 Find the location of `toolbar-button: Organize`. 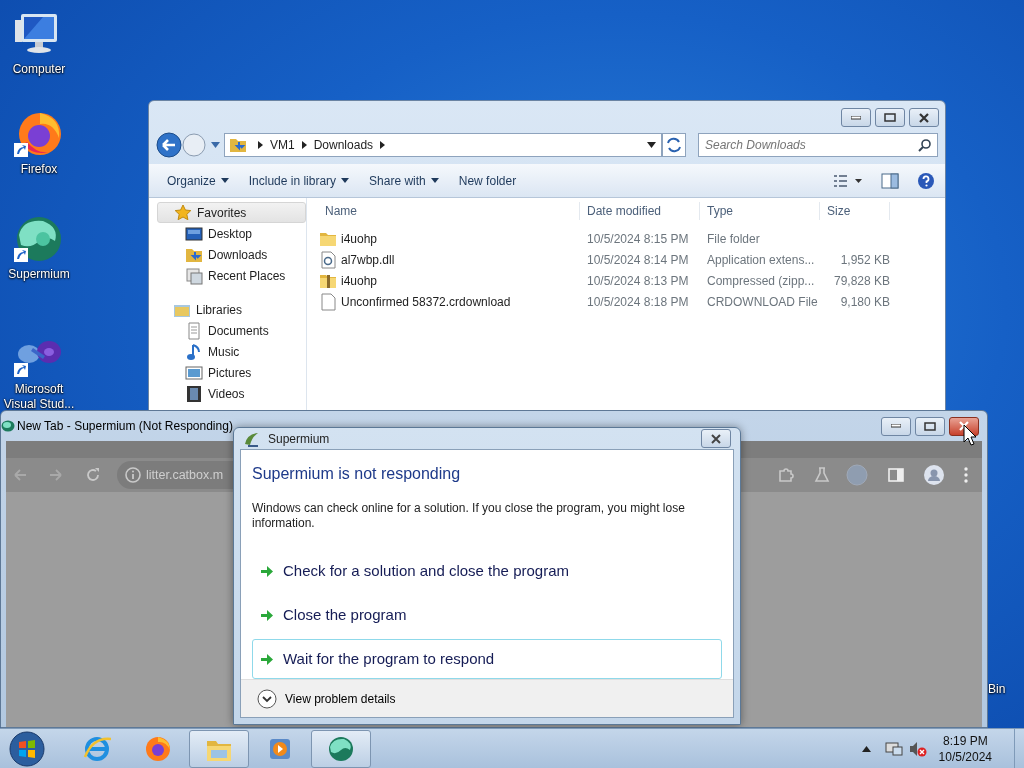

toolbar-button: Organize is located at coordinates (198, 180).